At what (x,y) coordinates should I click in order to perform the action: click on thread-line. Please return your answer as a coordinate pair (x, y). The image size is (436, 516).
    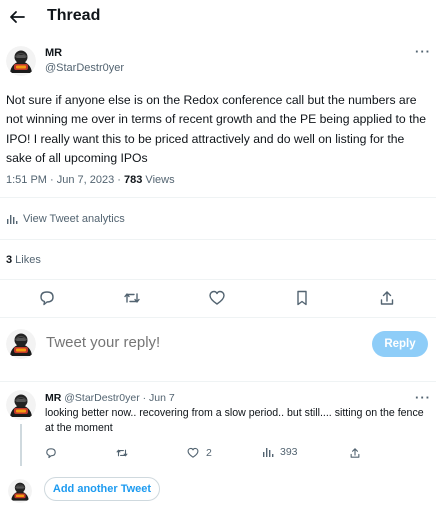
    Looking at the image, I should click on (21, 445).